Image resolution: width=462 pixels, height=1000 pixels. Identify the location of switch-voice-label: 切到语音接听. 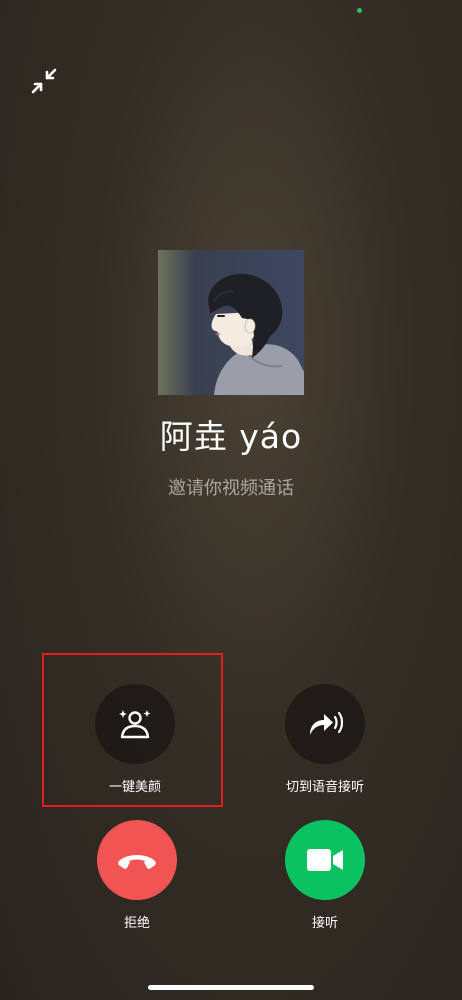
(324, 787).